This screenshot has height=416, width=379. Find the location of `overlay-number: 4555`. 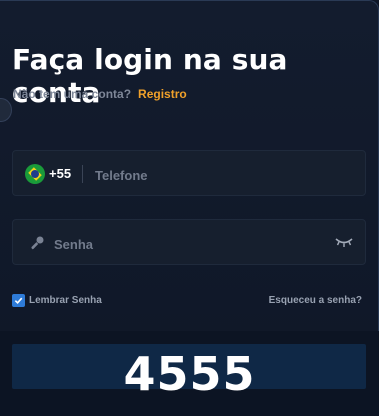

overlay-number: 4555 is located at coordinates (189, 374).